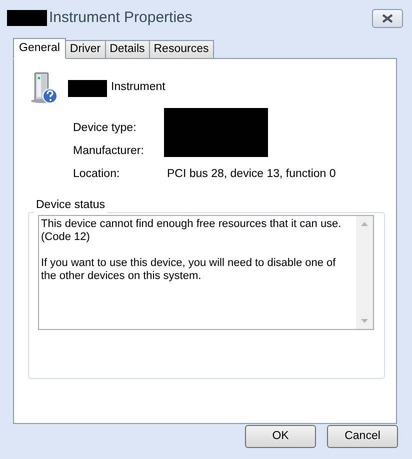 The image size is (412, 459). I want to click on tab: Resources, so click(181, 49).